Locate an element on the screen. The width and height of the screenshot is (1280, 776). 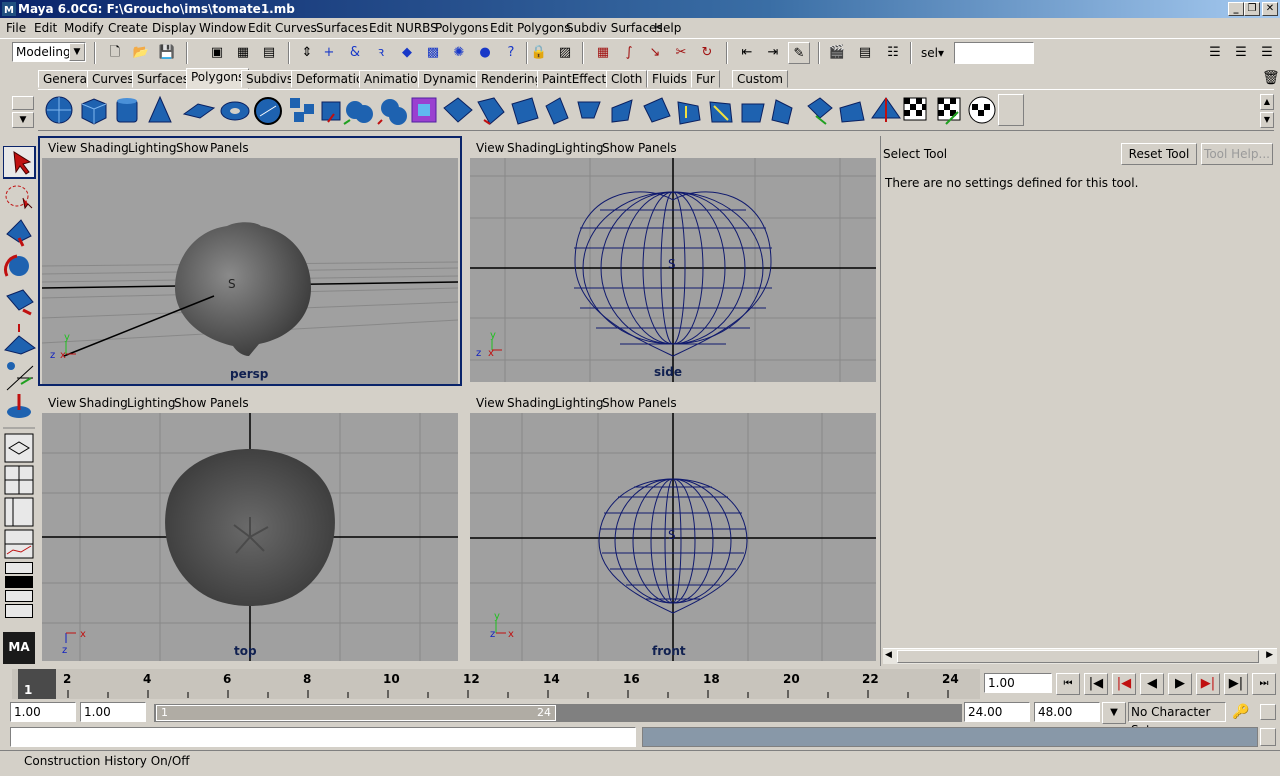
sphere-snap-icon: ● is located at coordinates (485, 53).